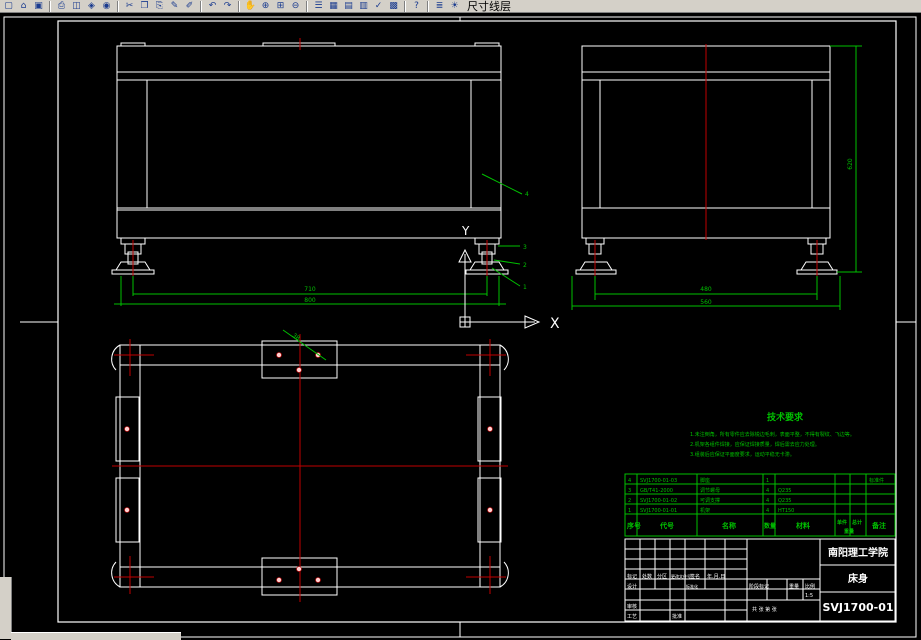 The image size is (921, 640). I want to click on standard-toolbar: ▢ ⌂ ▣ ⎙ ◫ ◈ ◉ ✂ ❐ ⎘ ✎ ✐ ↶ ↷ ✋ ⊕ ⊞ ⊖ ☰ ▦ ▤ ▥ ✓ ▩? ≣ ☀ 尺寸线层, so click(460, 6).